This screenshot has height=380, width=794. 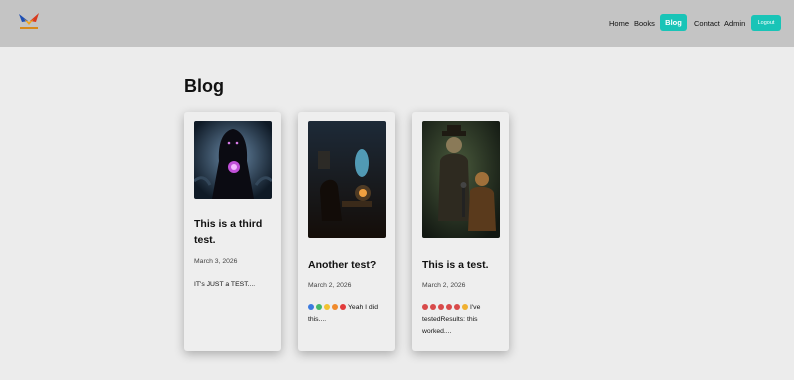 I want to click on green-heart-emoji, so click(x=319, y=307).